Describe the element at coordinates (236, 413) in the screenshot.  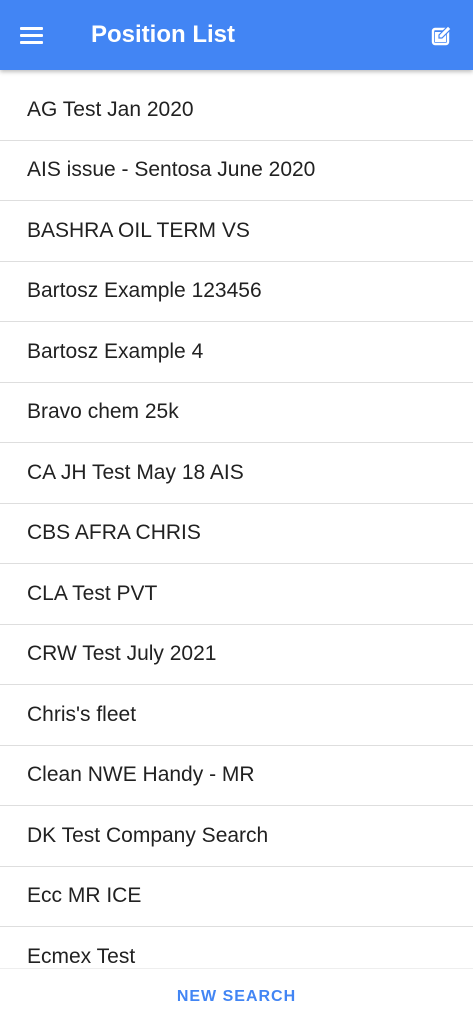
I see `list-item: Bravo chem 25k` at that location.